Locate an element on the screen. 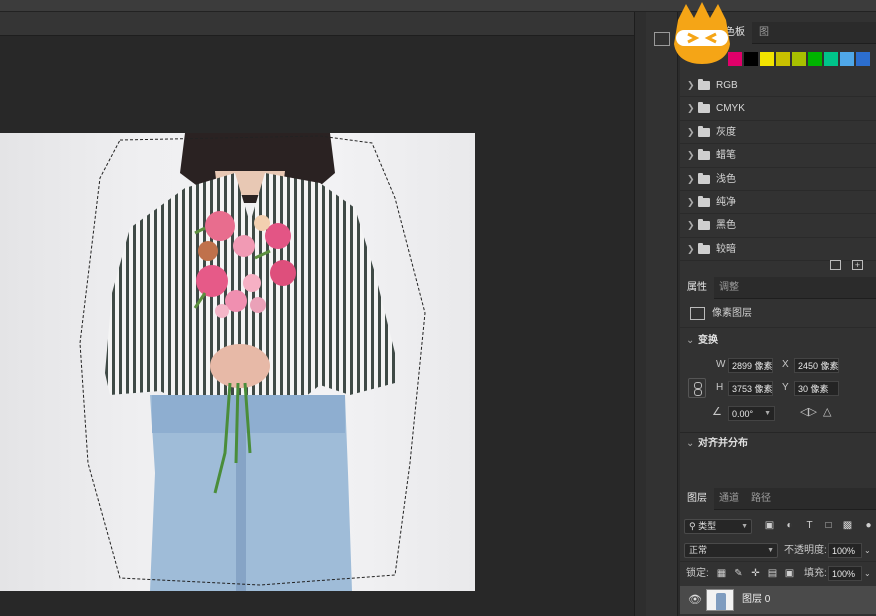  tab-properties: 属性 is located at coordinates (697, 288).